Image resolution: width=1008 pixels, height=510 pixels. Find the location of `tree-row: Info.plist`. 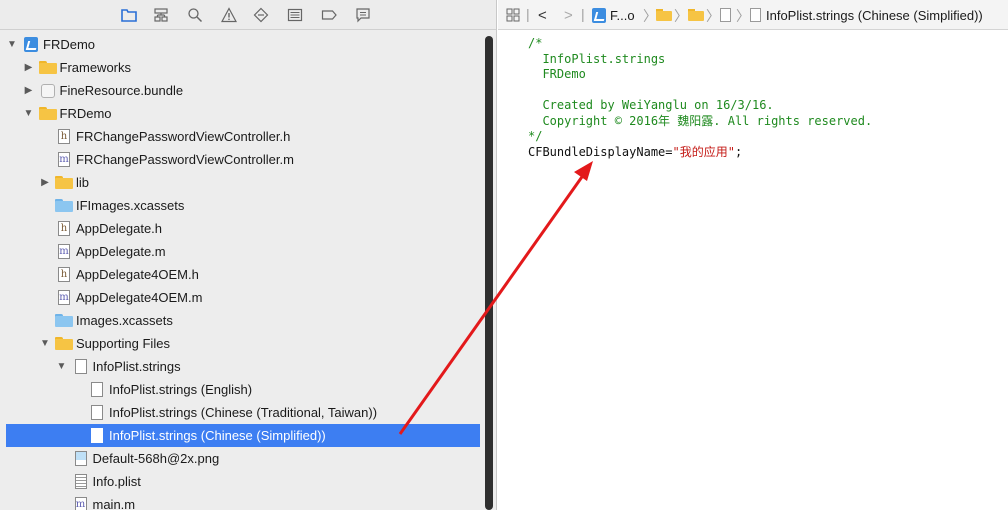

tree-row: Info.plist is located at coordinates (240, 481).